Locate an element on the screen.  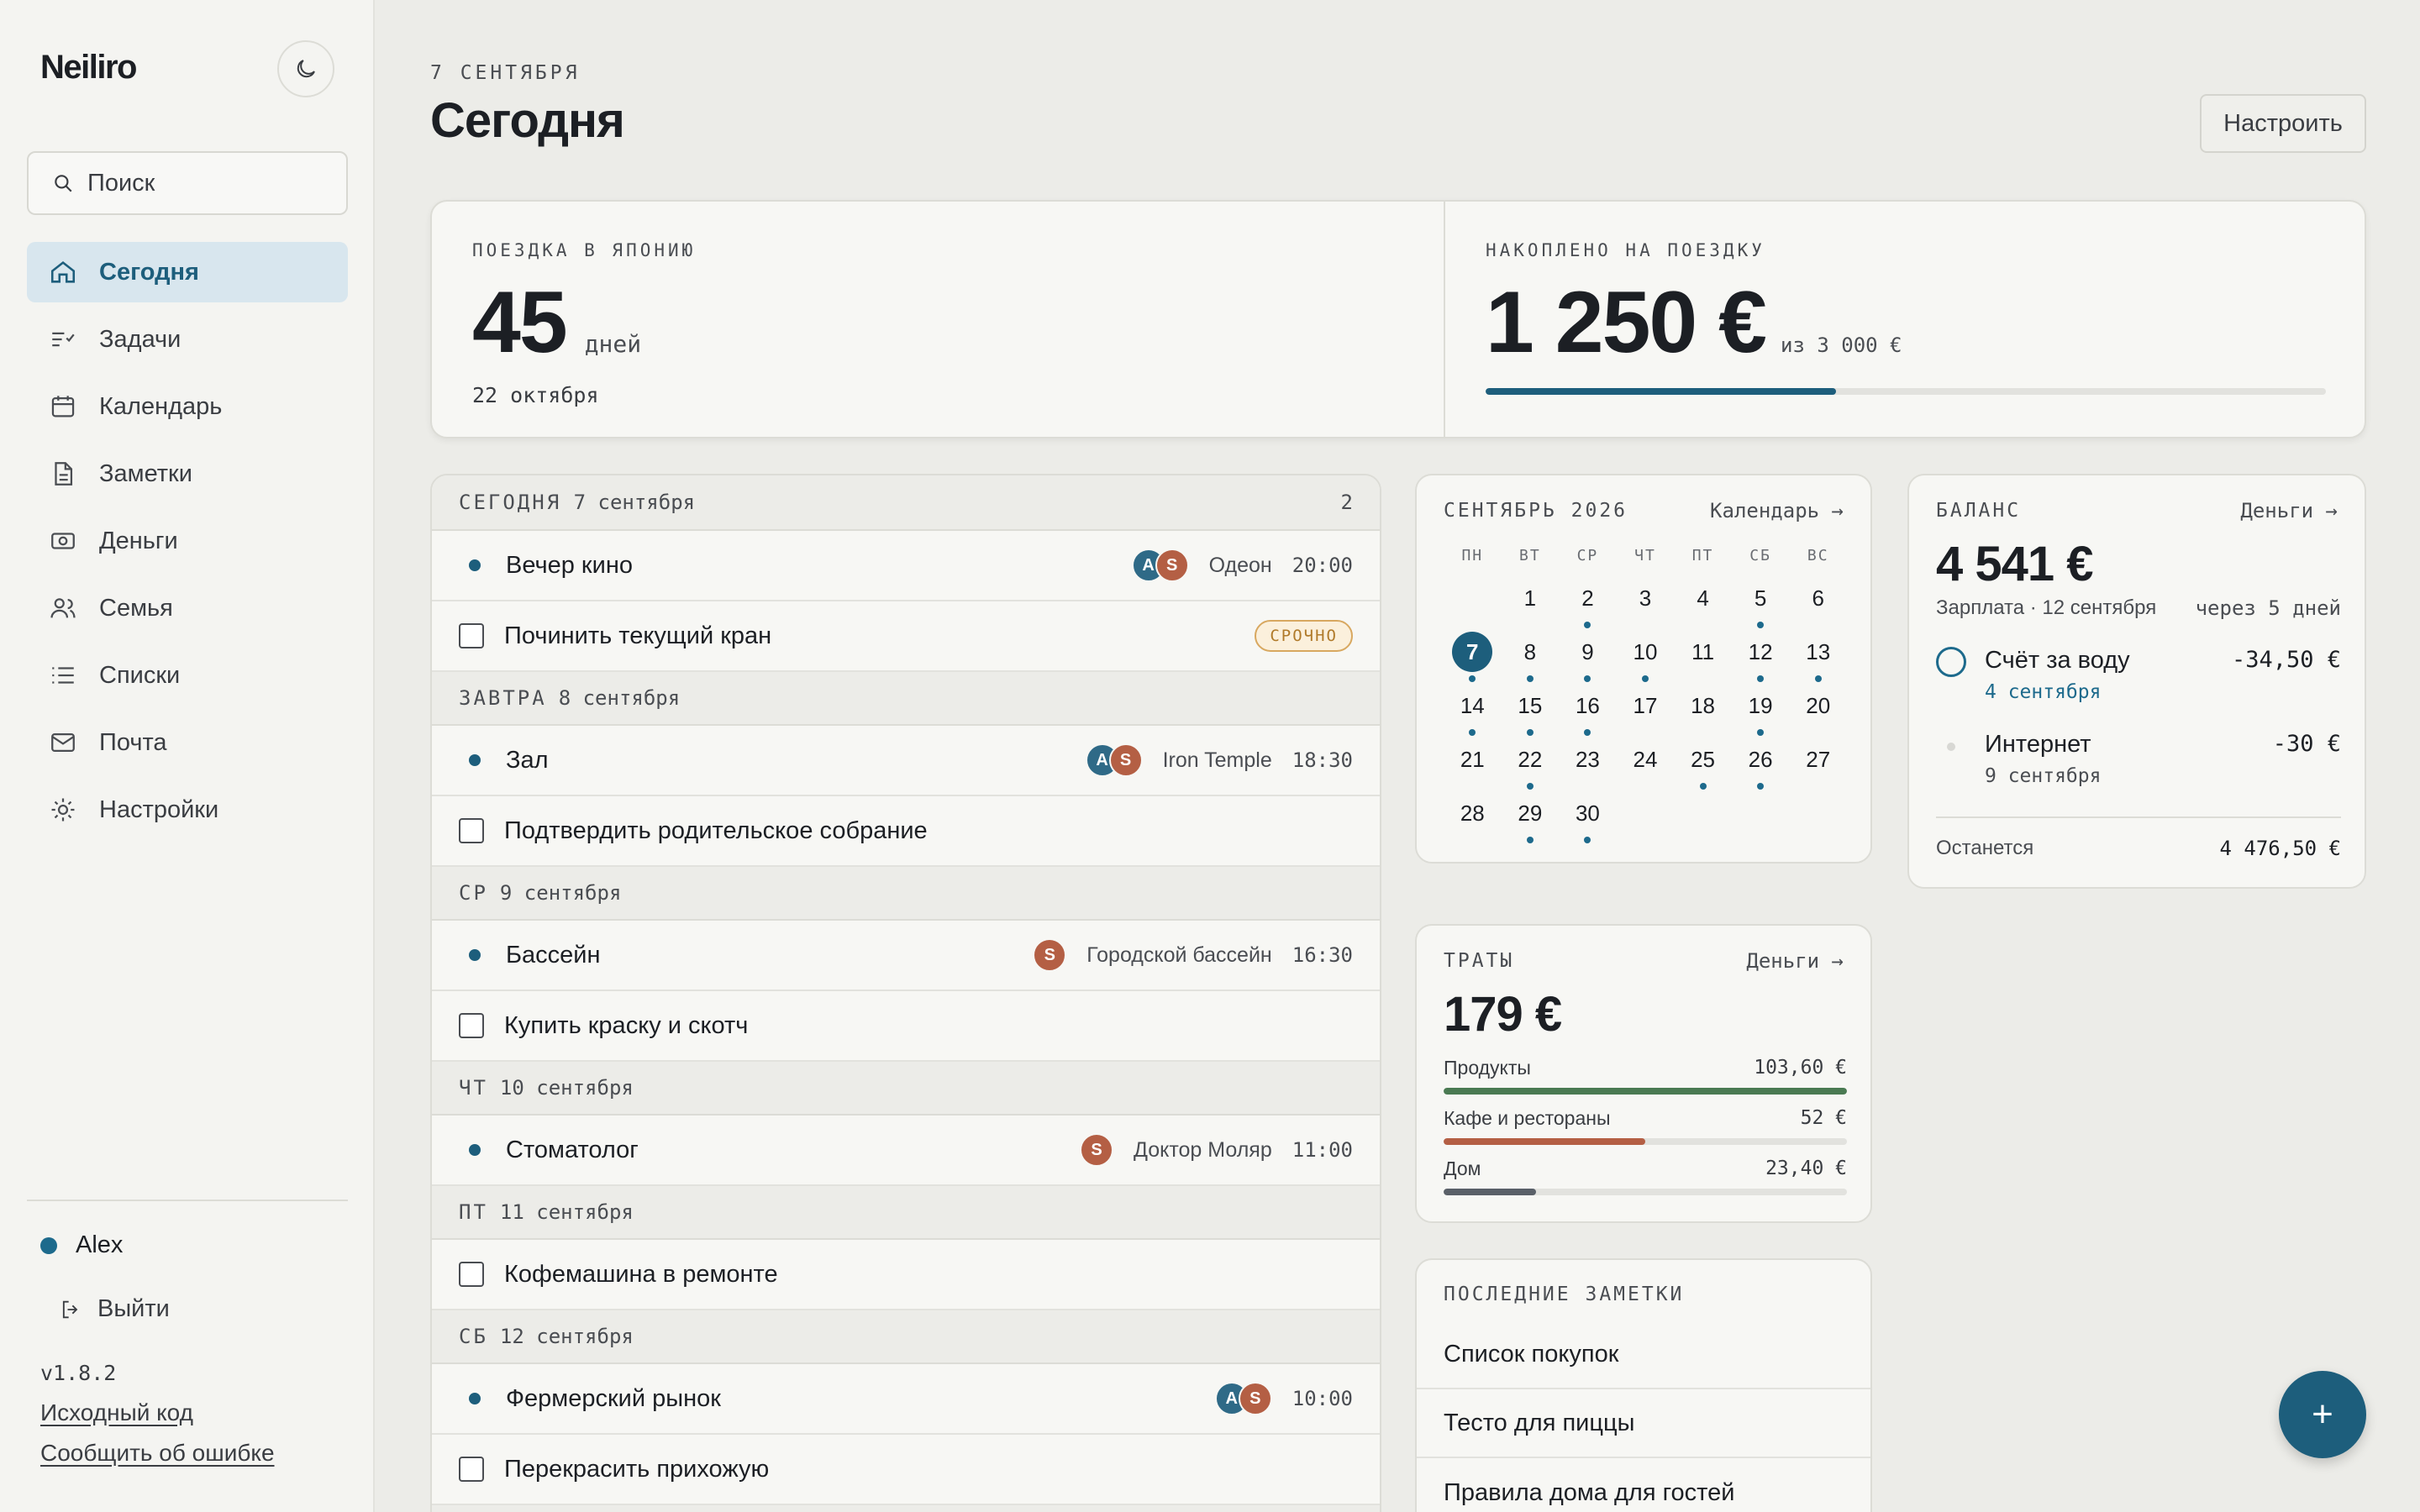
trip-days: 45 is located at coordinates (520, 322).